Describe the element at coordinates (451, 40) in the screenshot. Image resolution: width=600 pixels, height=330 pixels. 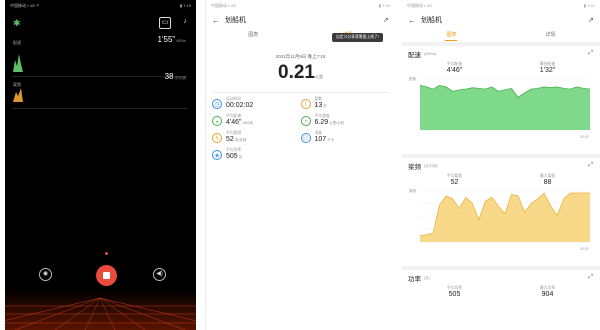
I see `active-tab-underline` at that location.